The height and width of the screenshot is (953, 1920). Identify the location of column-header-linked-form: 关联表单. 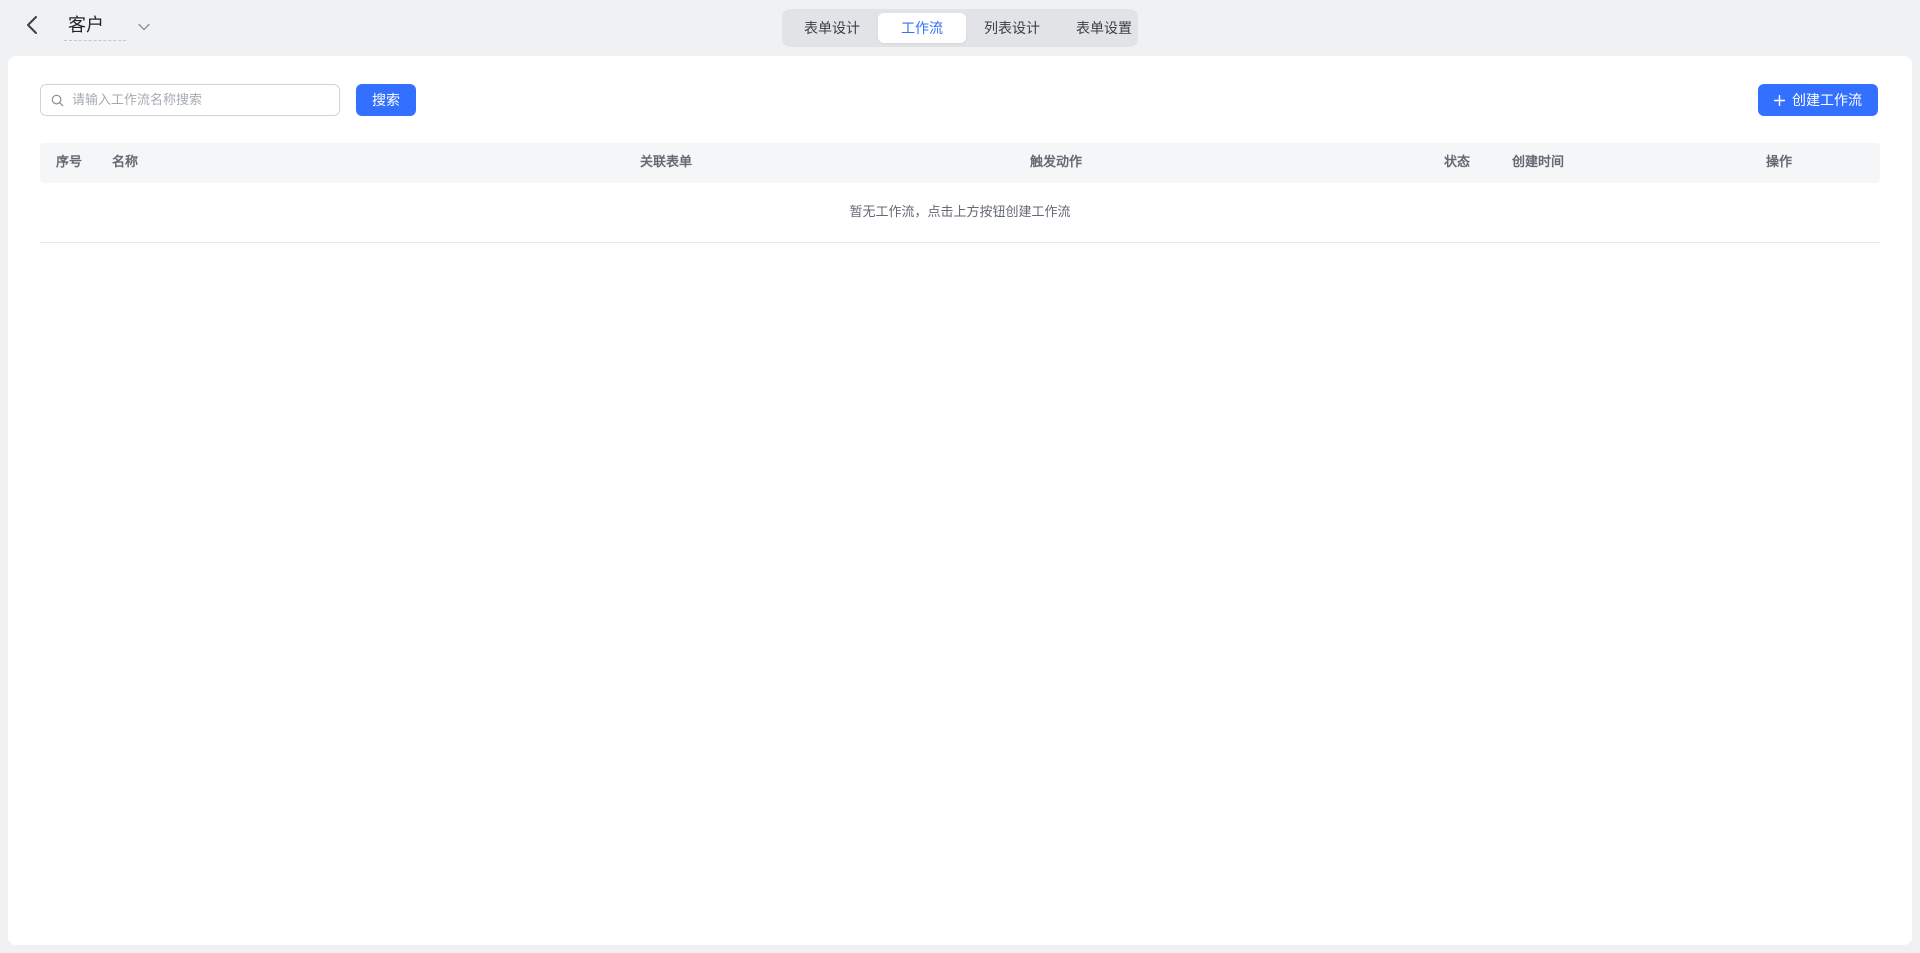
(666, 162).